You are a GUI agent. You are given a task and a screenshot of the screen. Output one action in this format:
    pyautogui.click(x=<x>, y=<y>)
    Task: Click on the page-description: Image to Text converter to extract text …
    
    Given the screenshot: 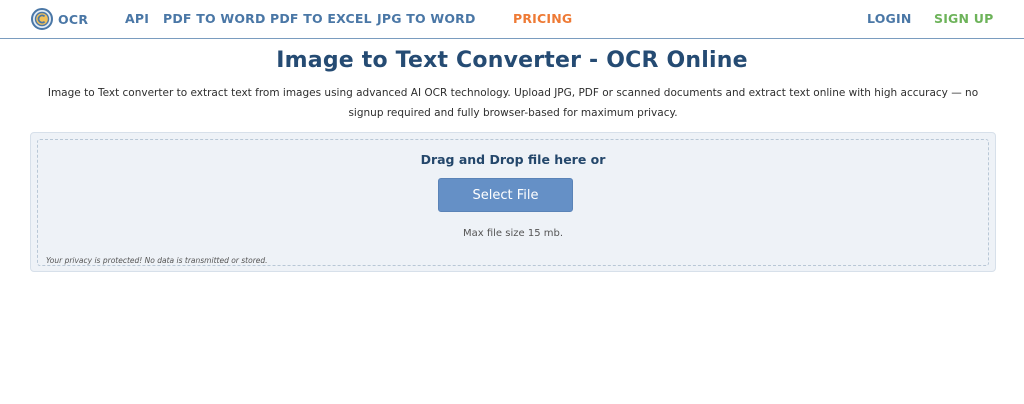 What is the action you would take?
    pyautogui.click(x=513, y=103)
    